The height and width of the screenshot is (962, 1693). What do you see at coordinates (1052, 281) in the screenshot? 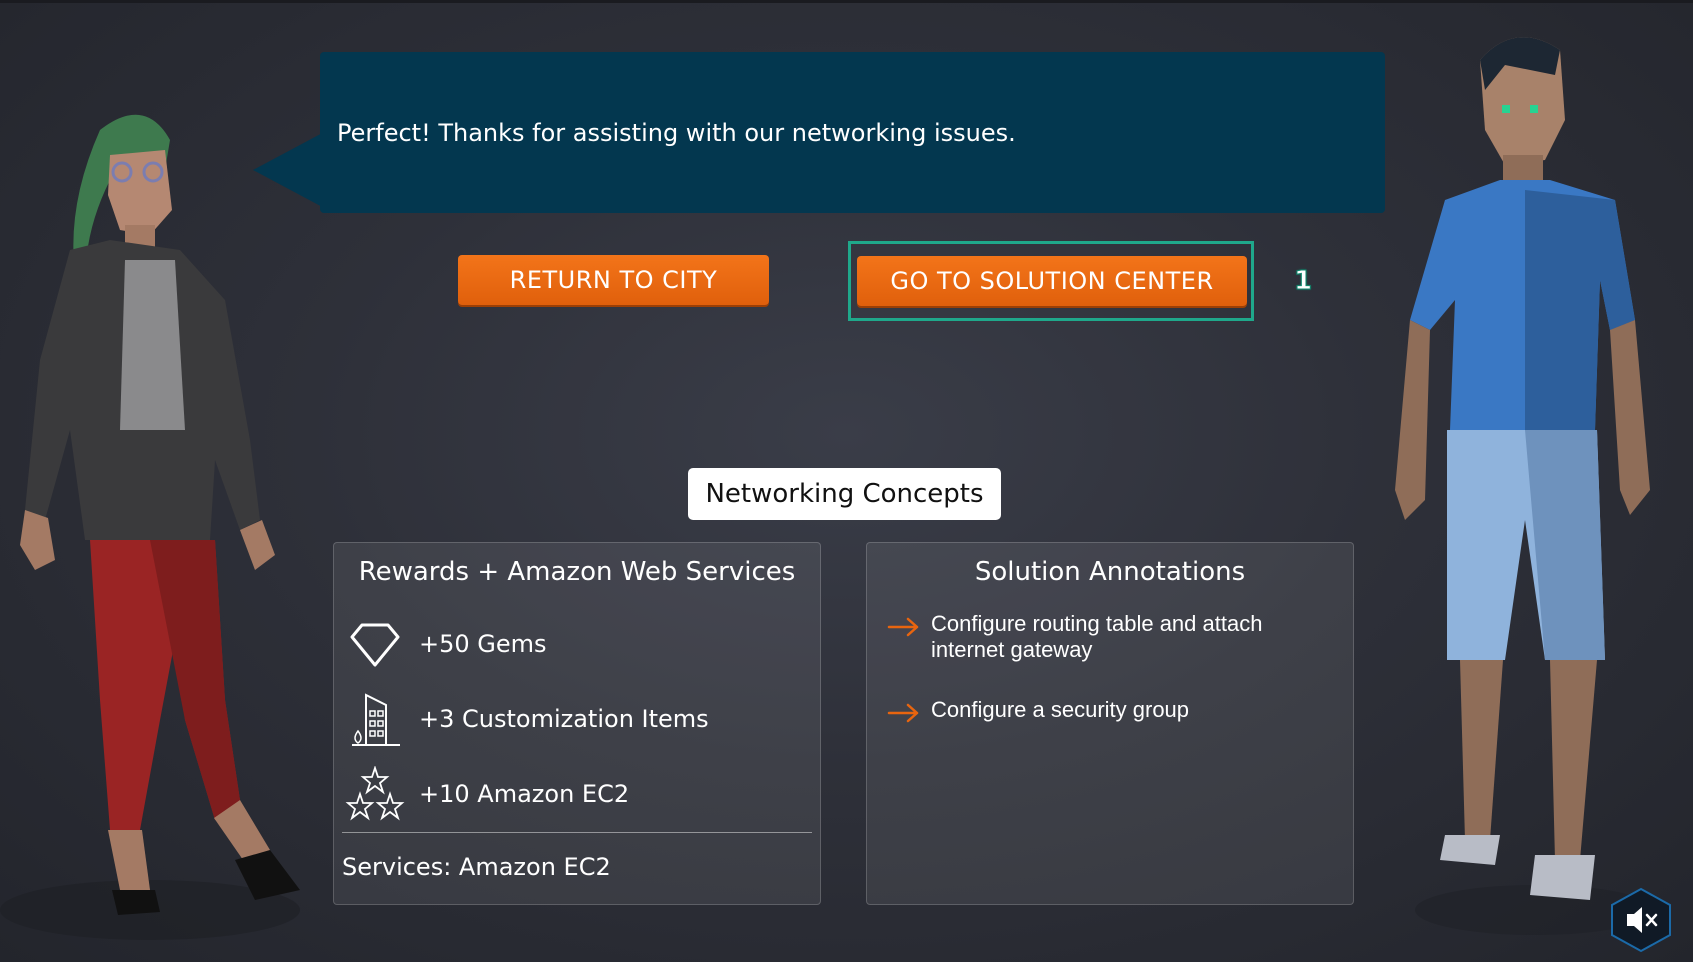
I see `go-to-solution-center-button: GO TO SOLUTION CENTER` at bounding box center [1052, 281].